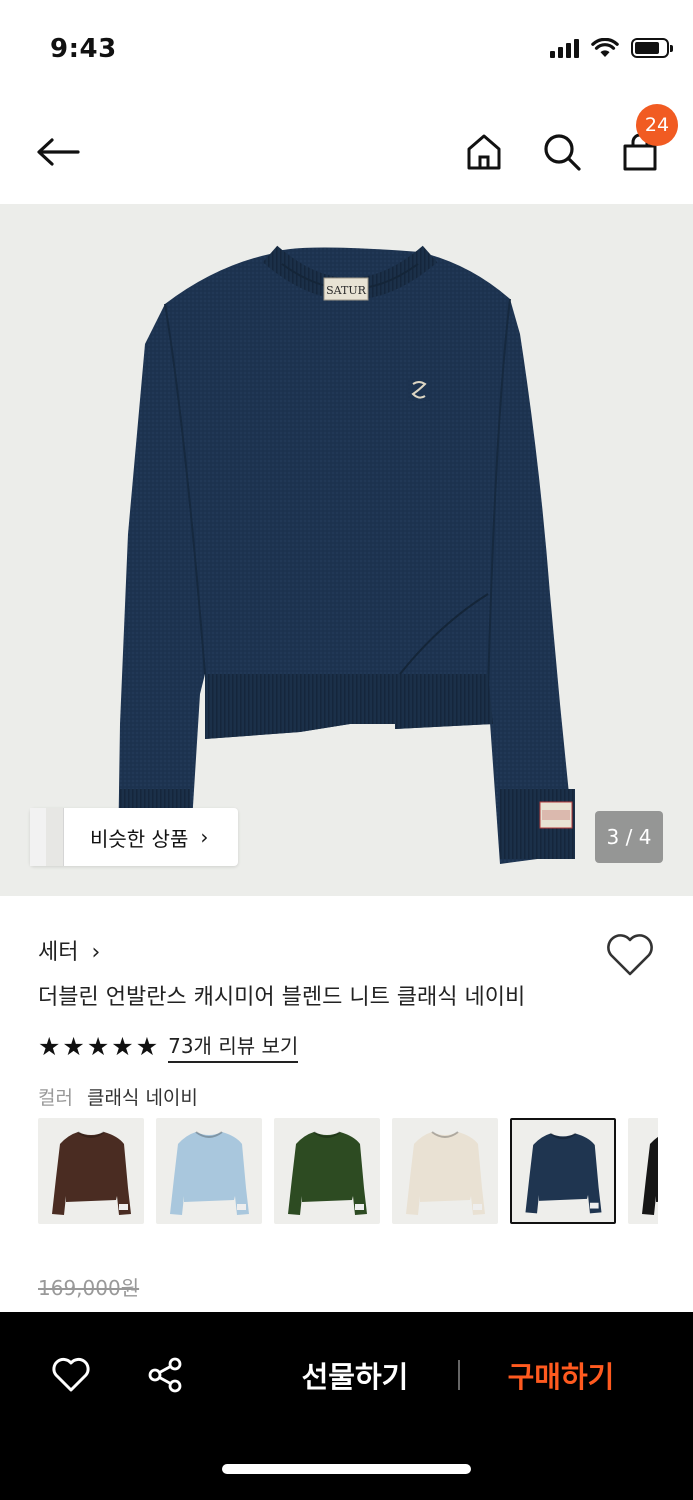 Image resolution: width=693 pixels, height=1500 pixels. I want to click on color-swatch-light-blue, so click(209, 1171).